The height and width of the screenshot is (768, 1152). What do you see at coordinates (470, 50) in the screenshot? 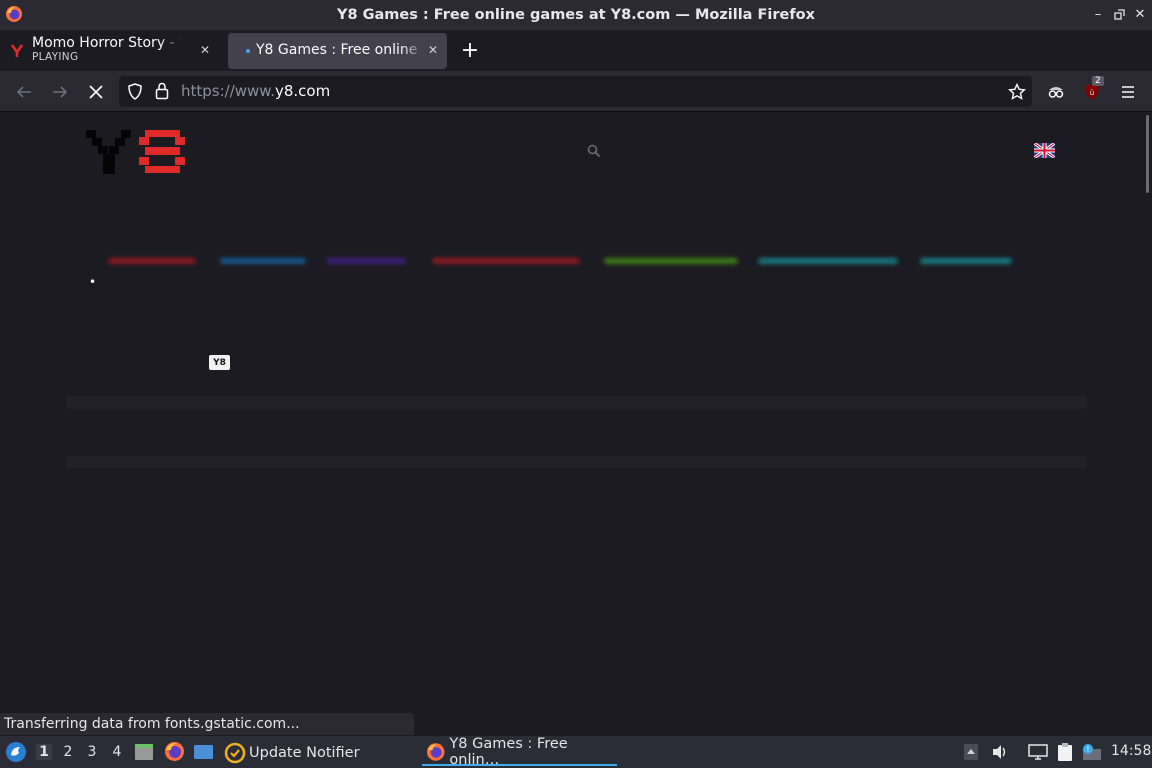
I see `new-tab-button: +` at bounding box center [470, 50].